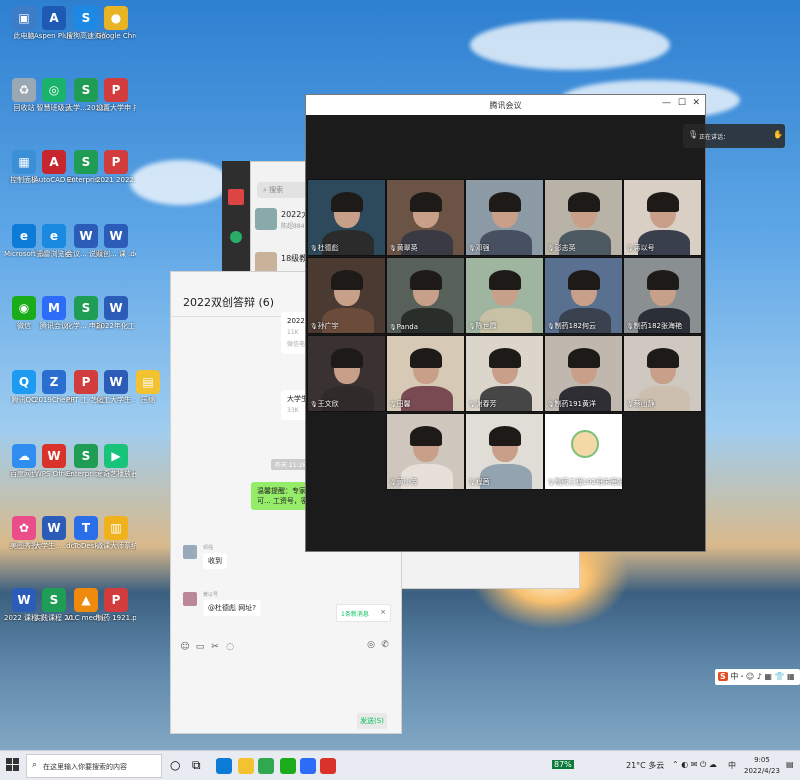 The width and height of the screenshot is (800, 780). What do you see at coordinates (570, 45) in the screenshot?
I see `cloud` at bounding box center [570, 45].